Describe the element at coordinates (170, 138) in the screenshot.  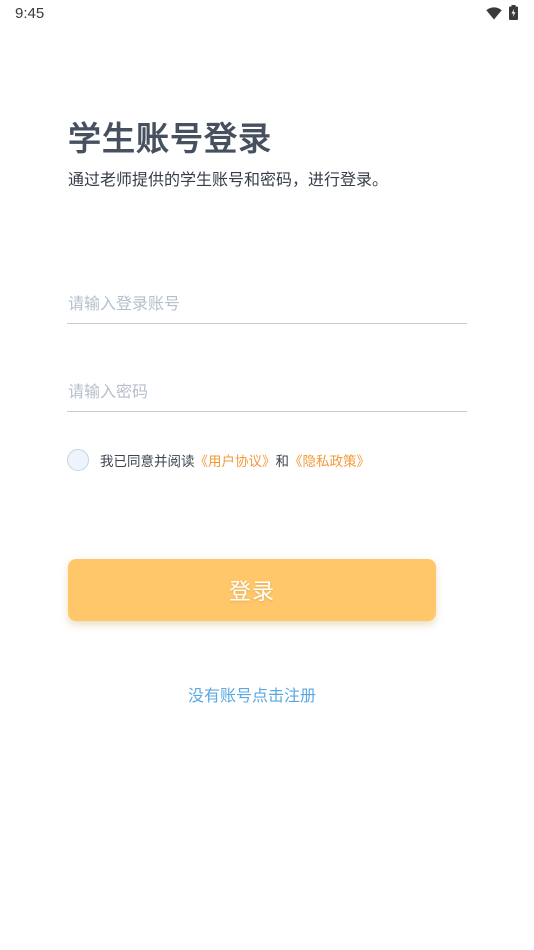
I see `page-title: 学生账号登录` at that location.